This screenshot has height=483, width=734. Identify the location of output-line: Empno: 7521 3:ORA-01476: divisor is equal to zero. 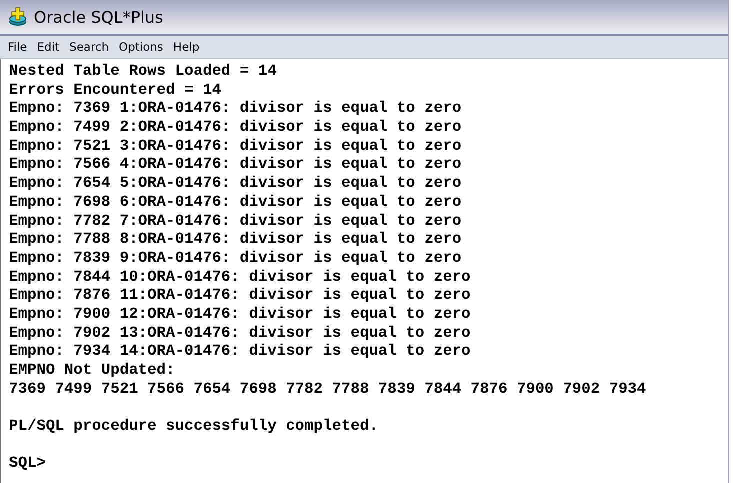
(235, 146).